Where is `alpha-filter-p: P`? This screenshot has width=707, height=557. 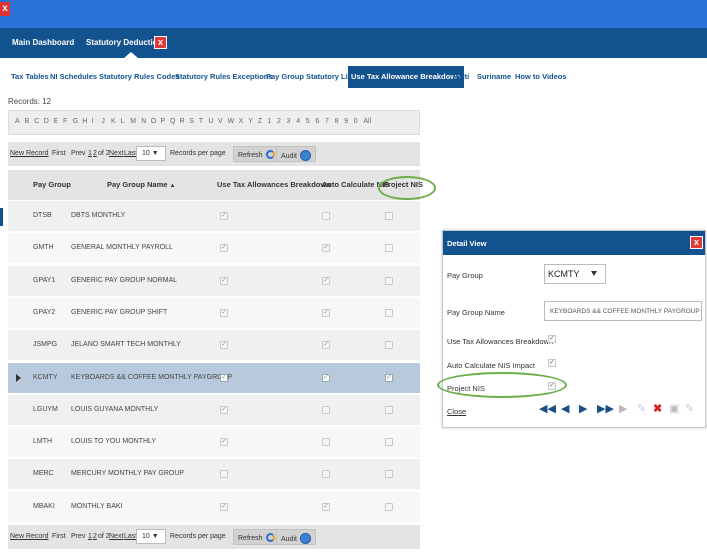 alpha-filter-p: P is located at coordinates (162, 121).